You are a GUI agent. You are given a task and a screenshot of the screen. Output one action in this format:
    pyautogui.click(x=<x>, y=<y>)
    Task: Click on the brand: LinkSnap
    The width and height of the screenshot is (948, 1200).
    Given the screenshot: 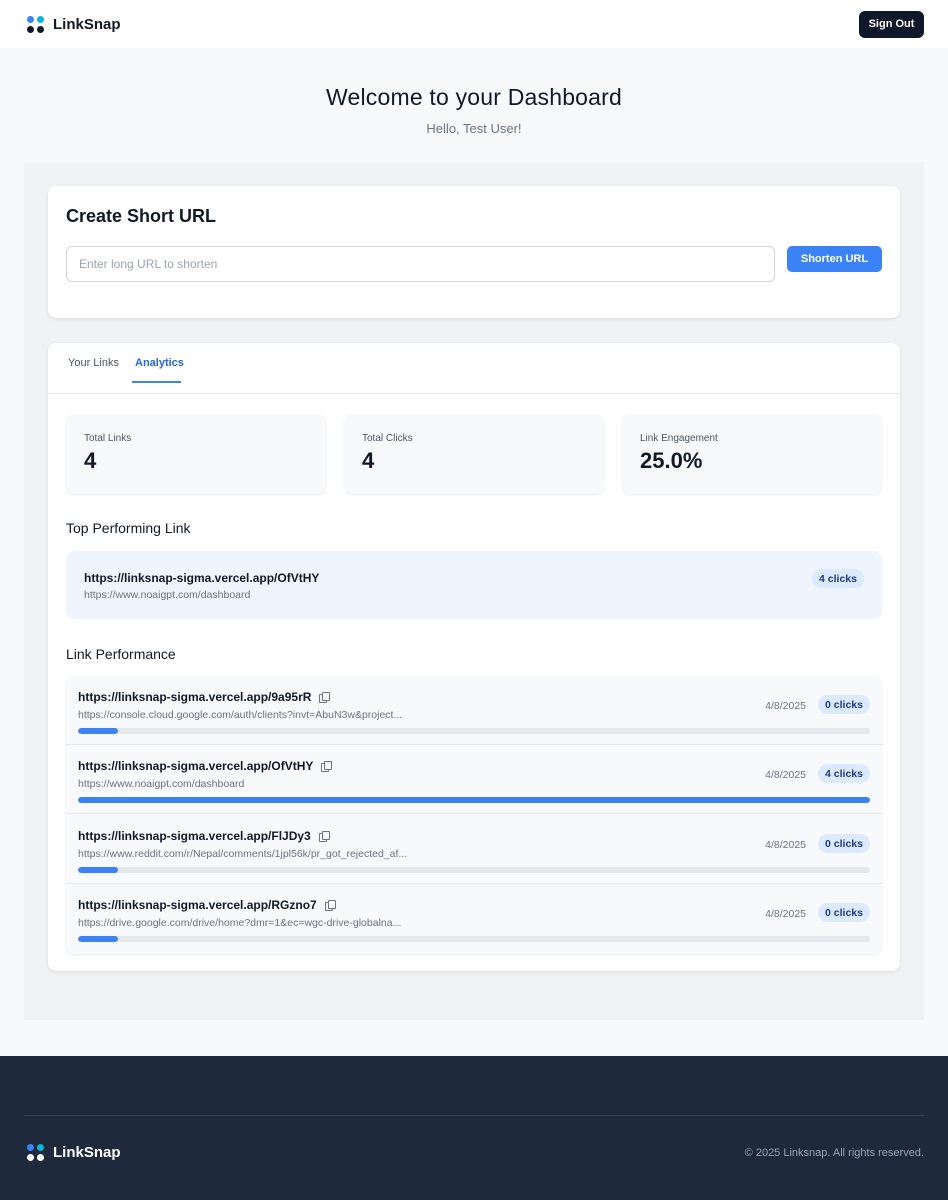 What is the action you would take?
    pyautogui.click(x=74, y=24)
    